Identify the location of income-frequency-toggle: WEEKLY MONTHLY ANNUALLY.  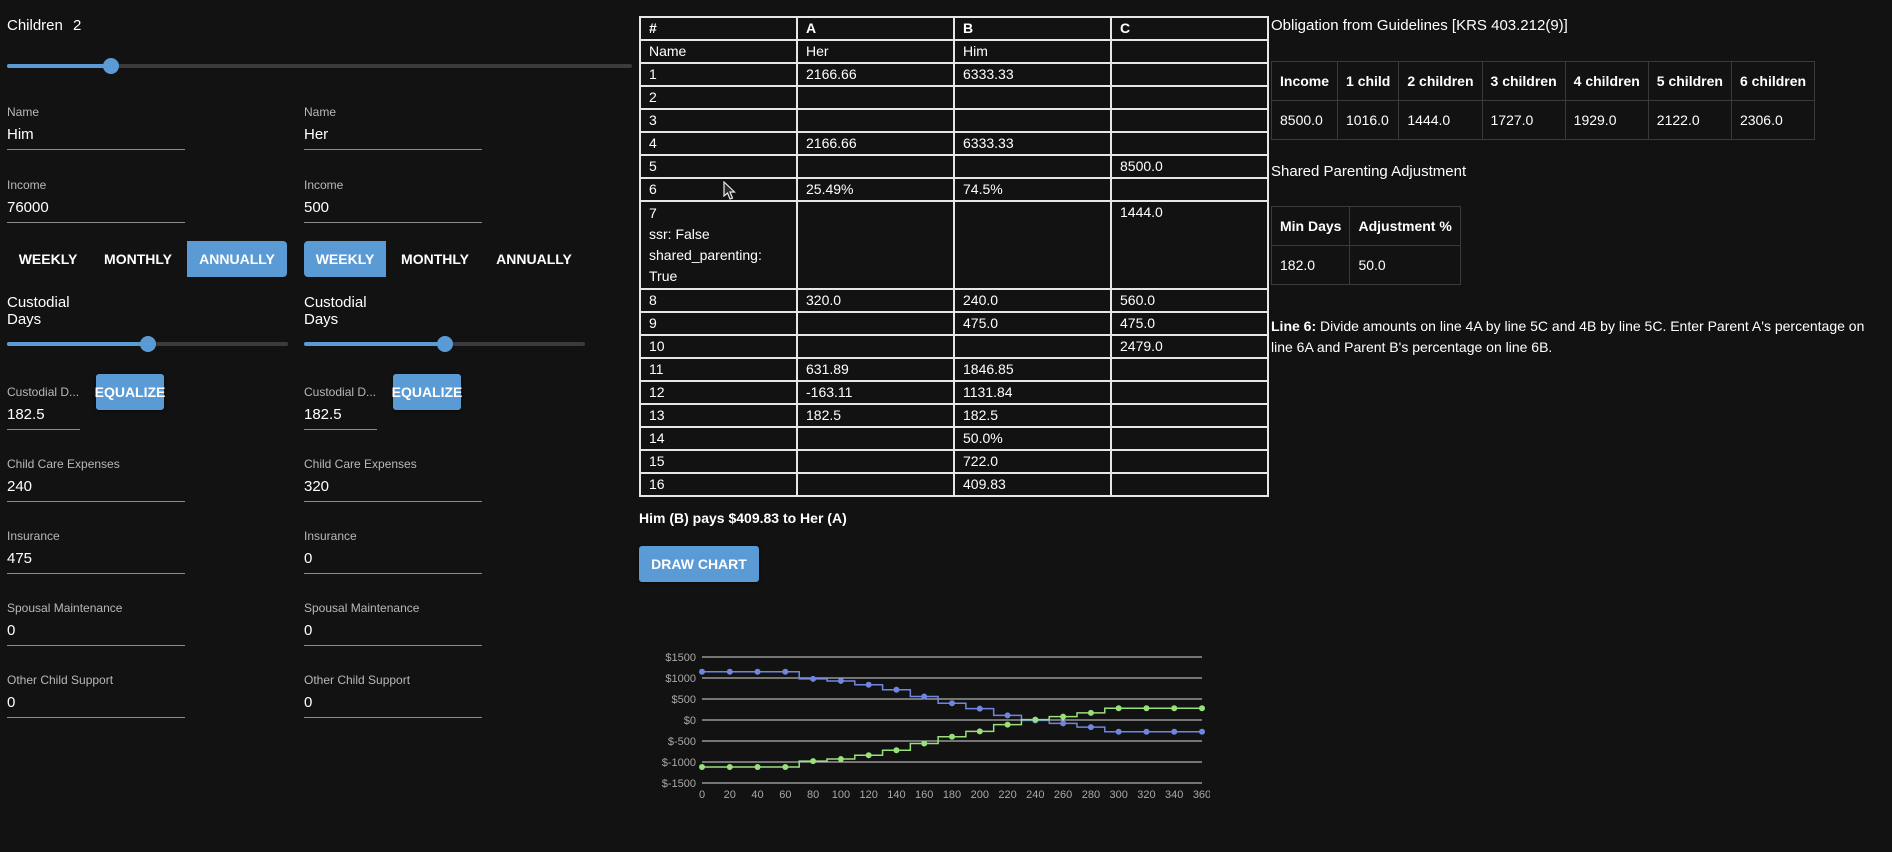
(444, 259).